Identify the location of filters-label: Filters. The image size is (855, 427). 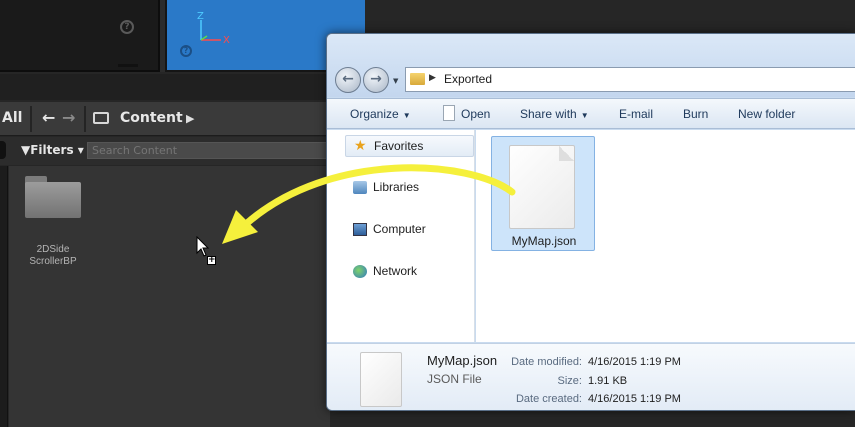
(52, 150).